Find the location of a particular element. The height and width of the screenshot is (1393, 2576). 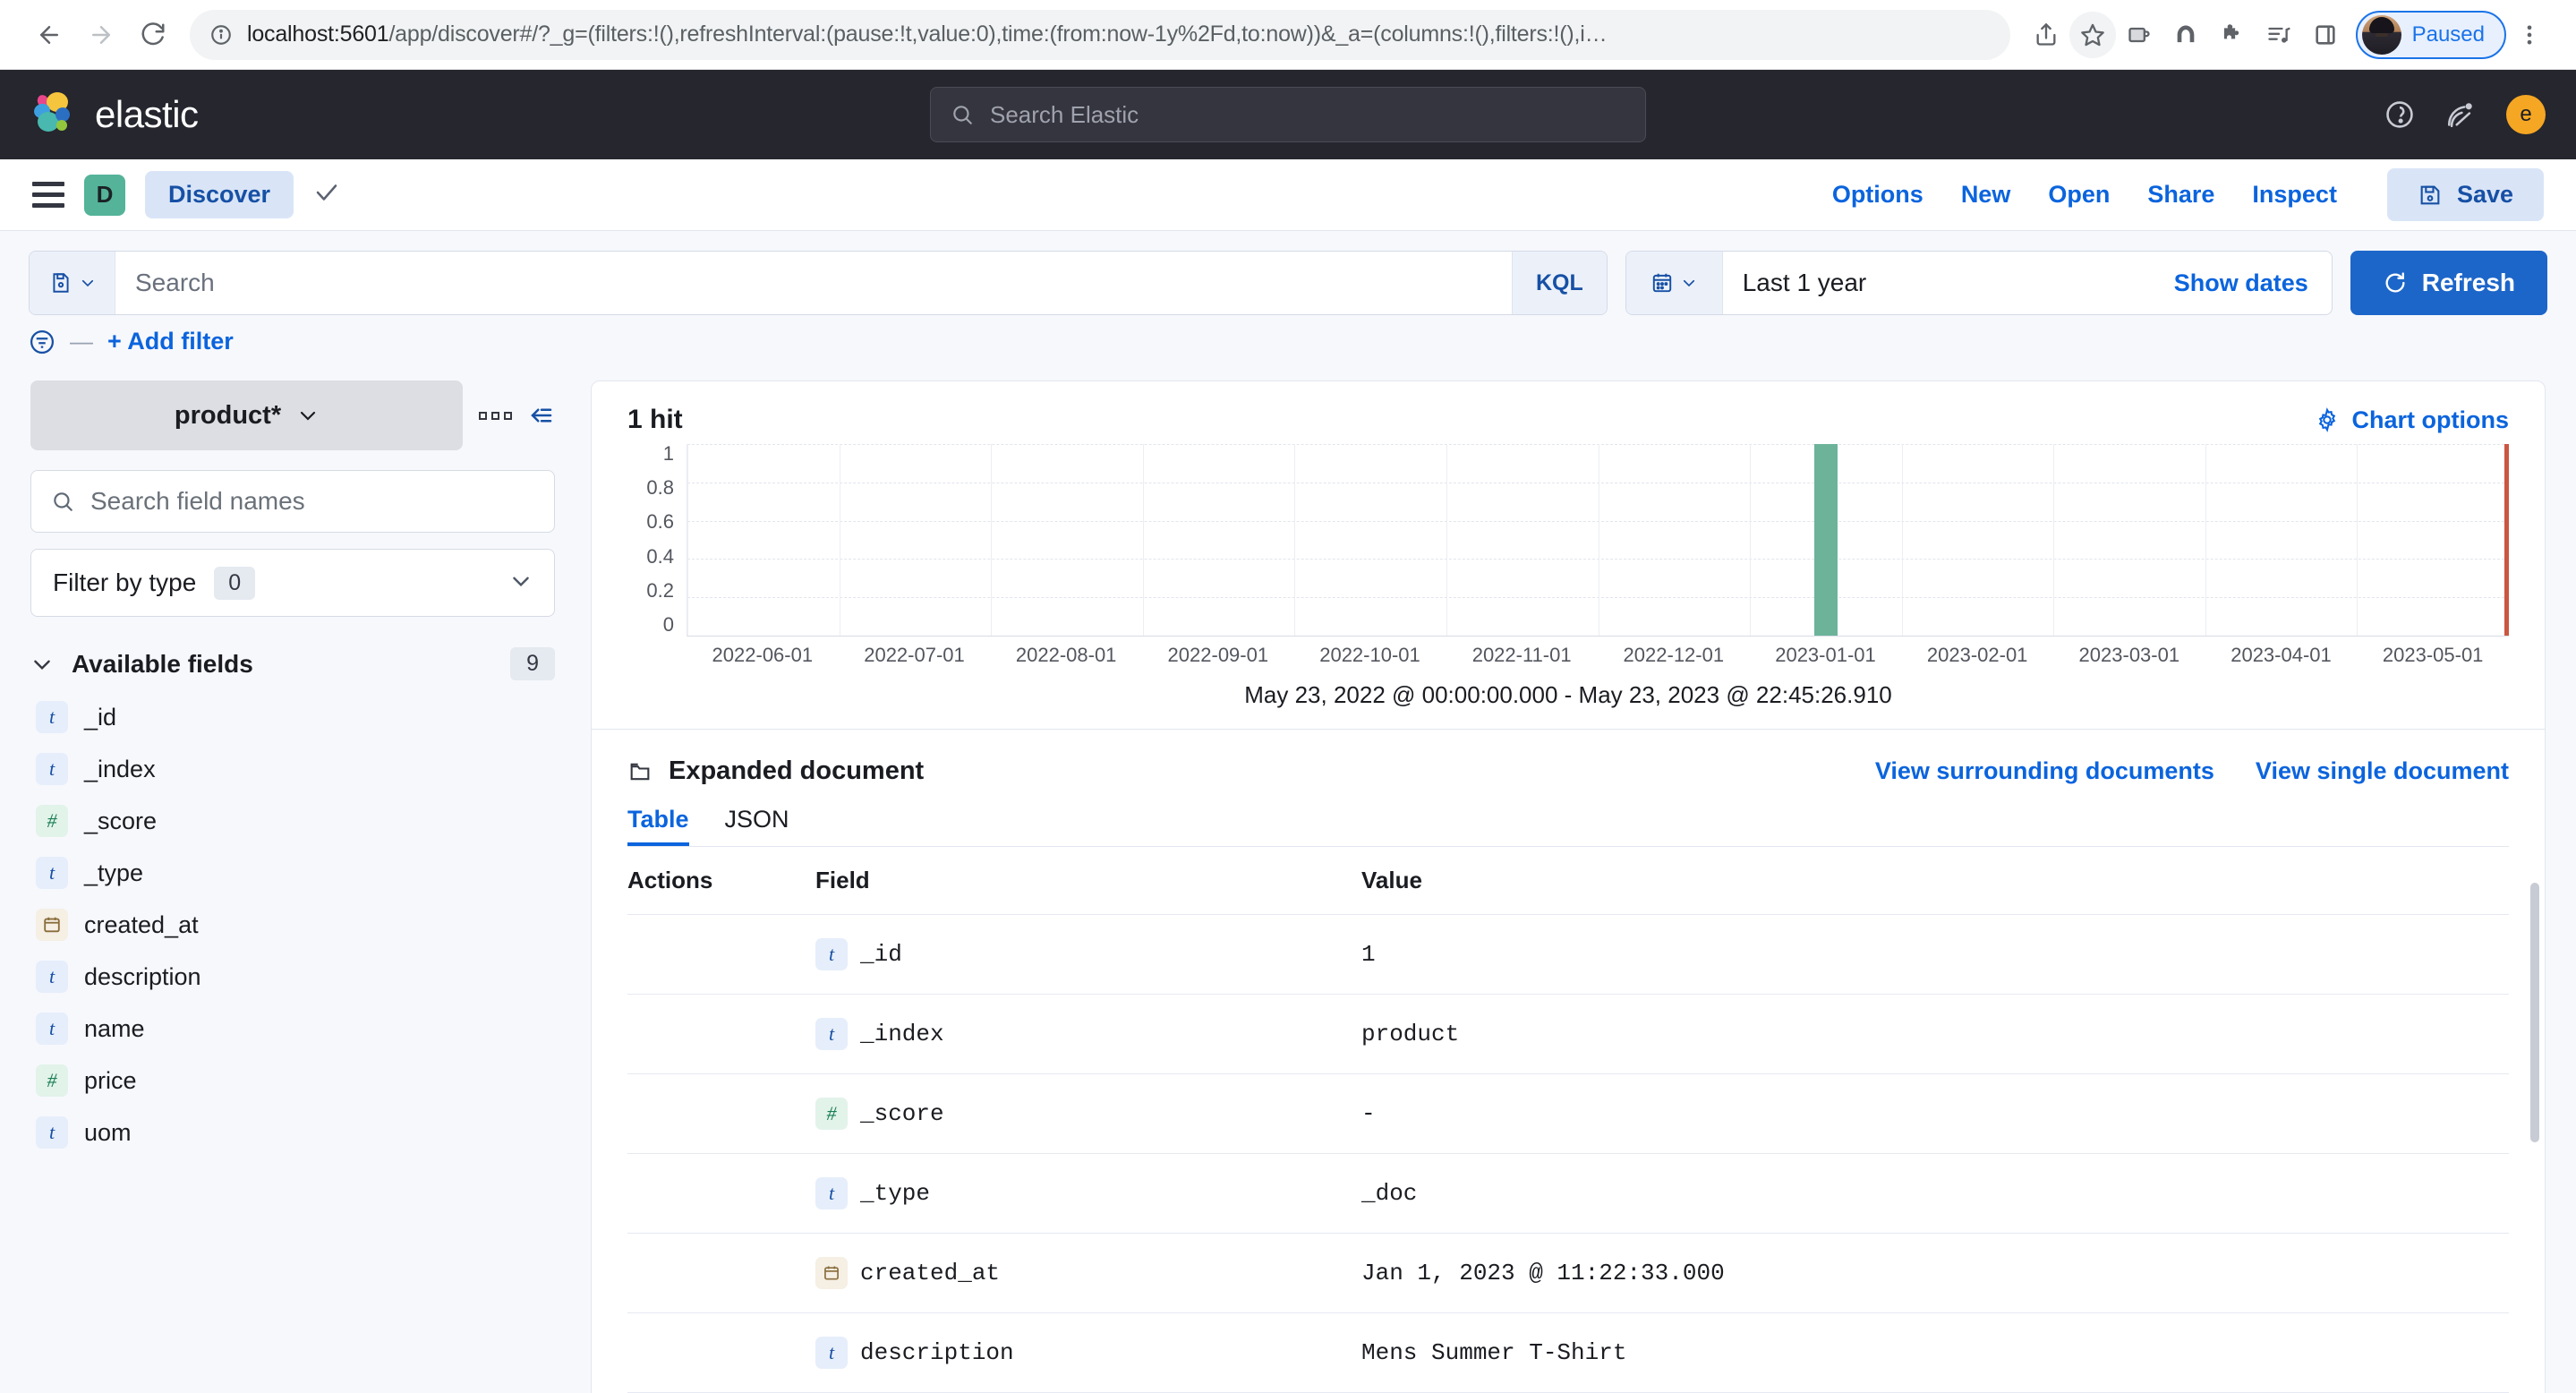

breadcrumb: Discover is located at coordinates (219, 194).